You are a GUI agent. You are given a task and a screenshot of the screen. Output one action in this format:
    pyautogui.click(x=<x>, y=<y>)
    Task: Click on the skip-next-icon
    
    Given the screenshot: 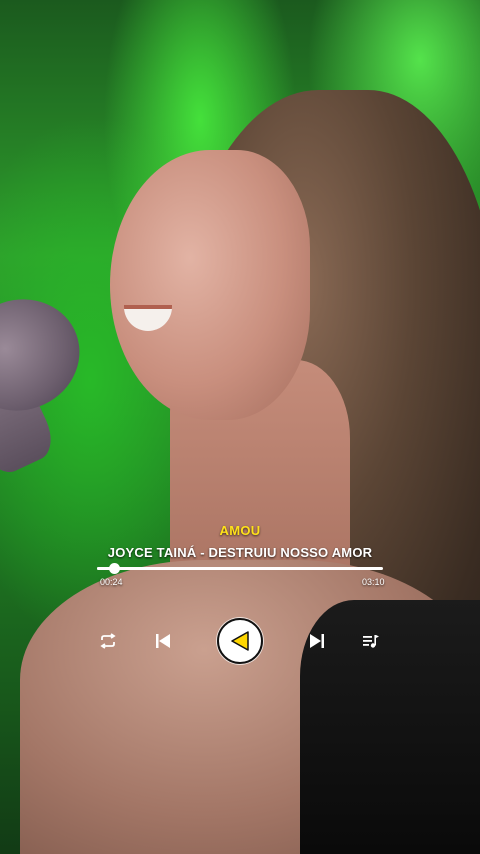 What is the action you would take?
    pyautogui.click(x=317, y=641)
    